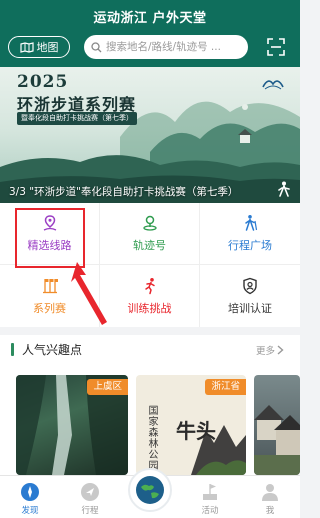 The height and width of the screenshot is (518, 320). I want to click on village-image, so click(277, 440).